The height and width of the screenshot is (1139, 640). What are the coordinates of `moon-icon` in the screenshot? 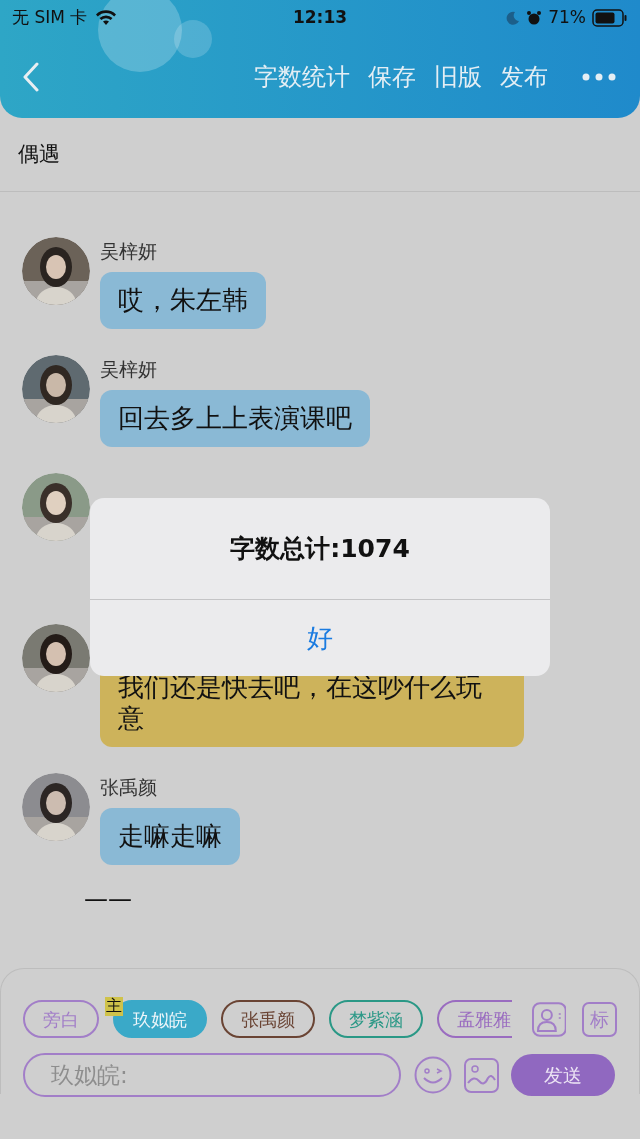 It's located at (513, 18).